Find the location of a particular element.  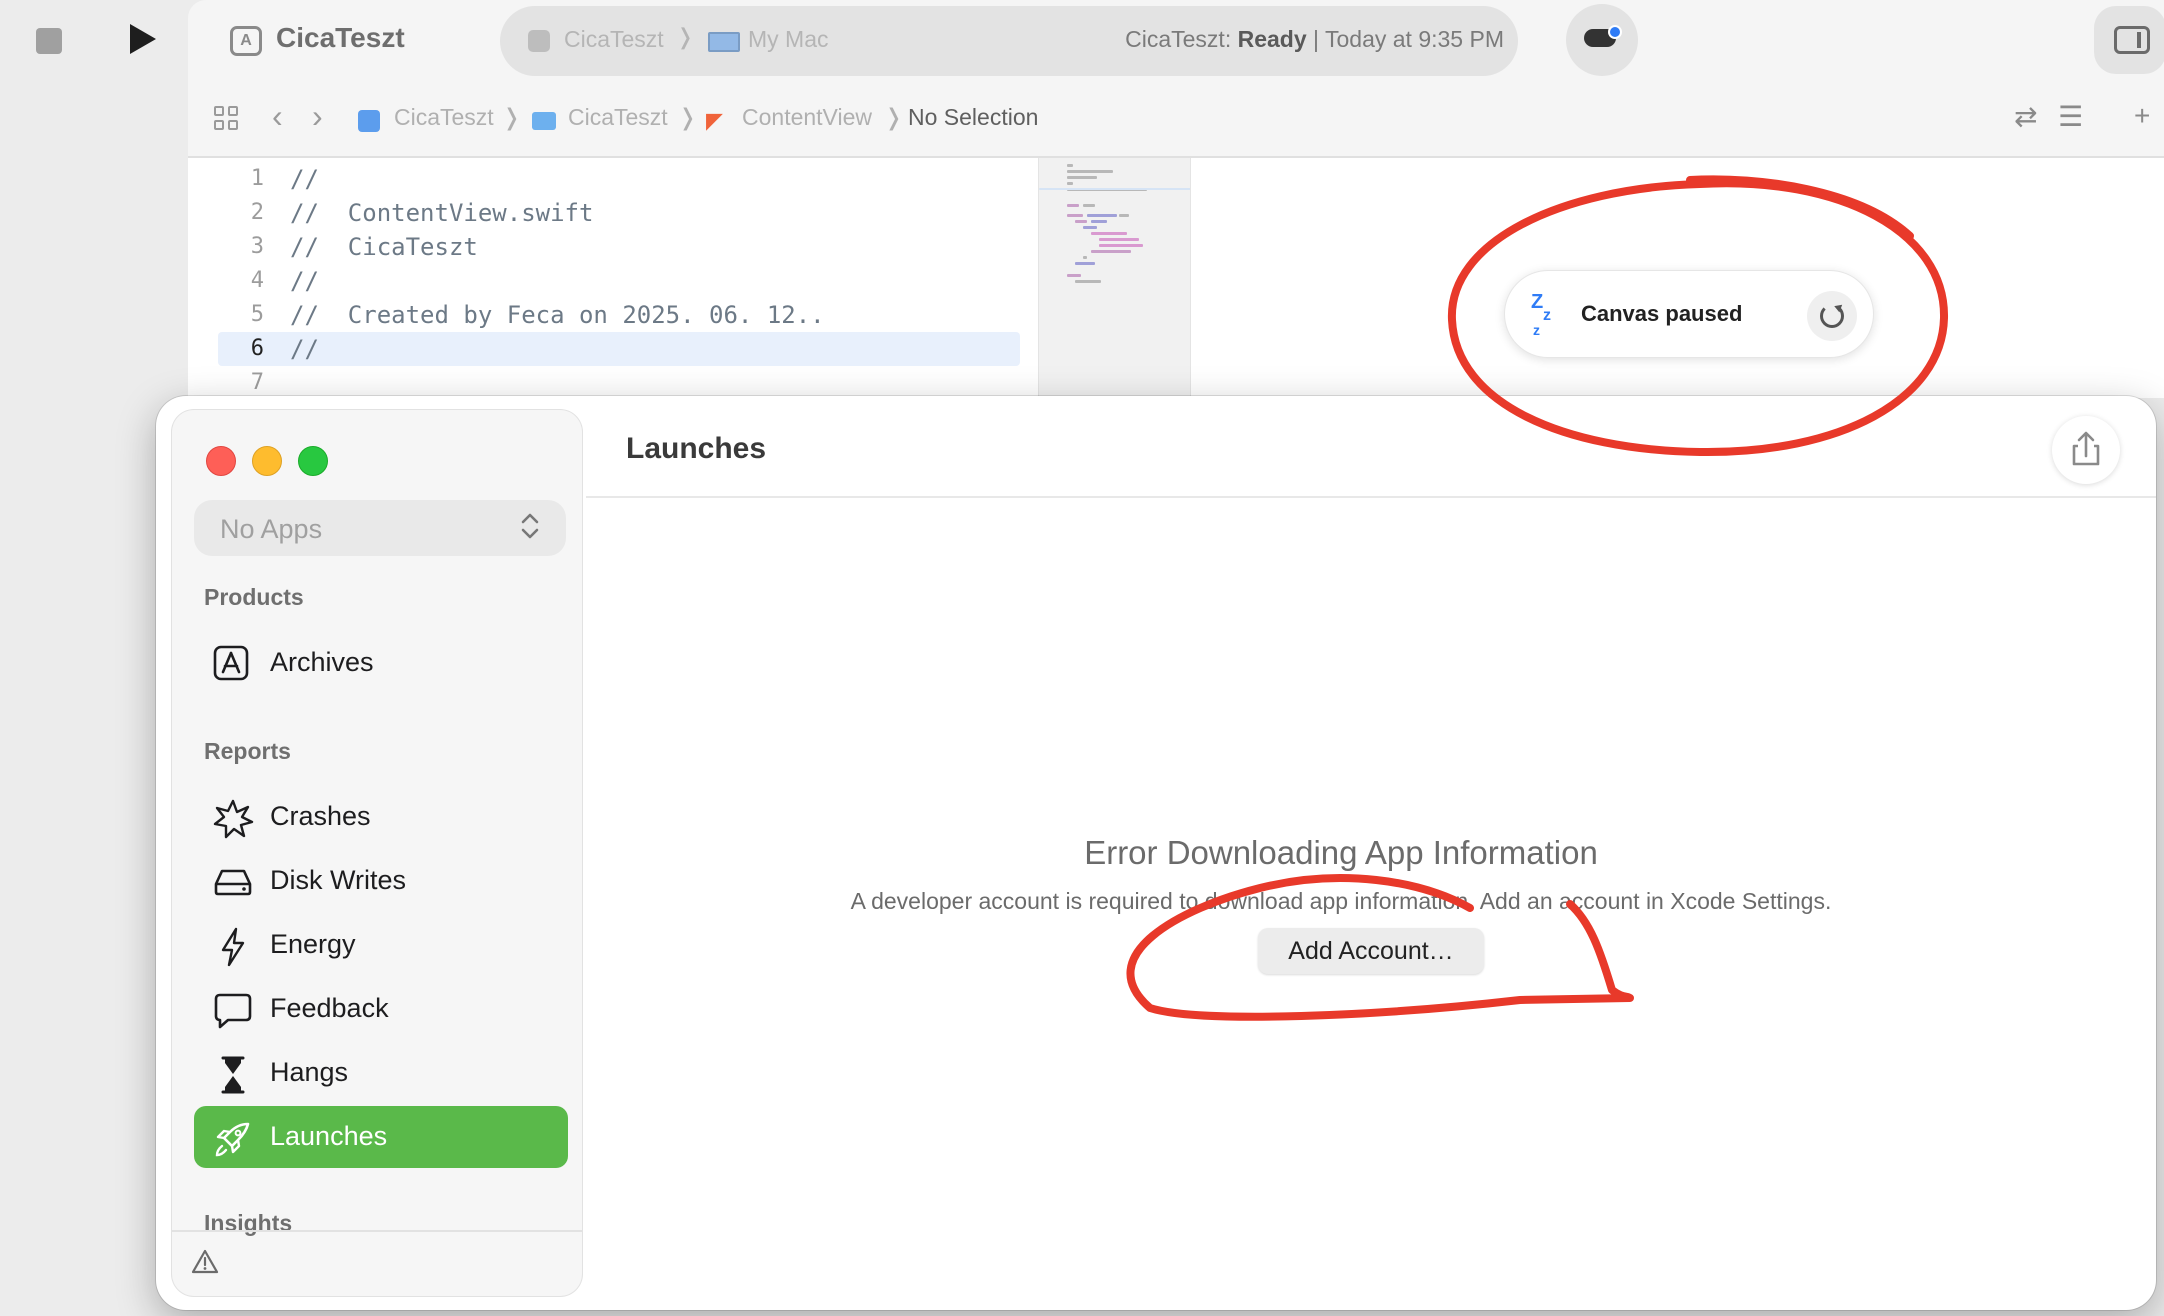

swap-arrows-icon: ⇄ is located at coordinates (2025, 116).